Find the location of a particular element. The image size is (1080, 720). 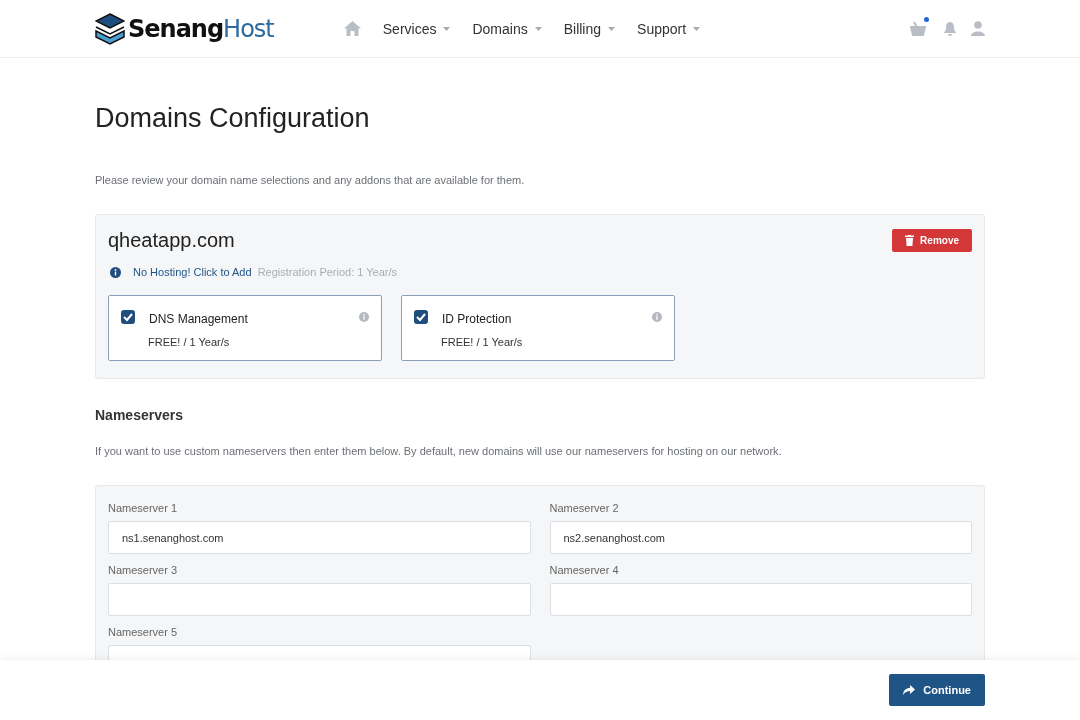

trash-icon is located at coordinates (910, 240).